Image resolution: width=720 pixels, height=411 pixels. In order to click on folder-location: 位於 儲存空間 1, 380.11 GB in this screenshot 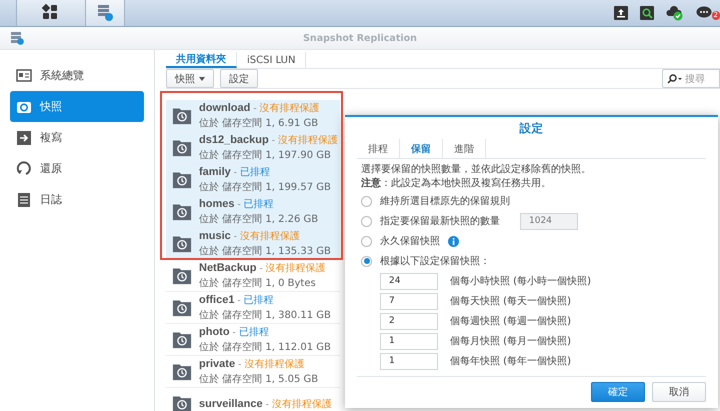, I will do `click(265, 315)`.